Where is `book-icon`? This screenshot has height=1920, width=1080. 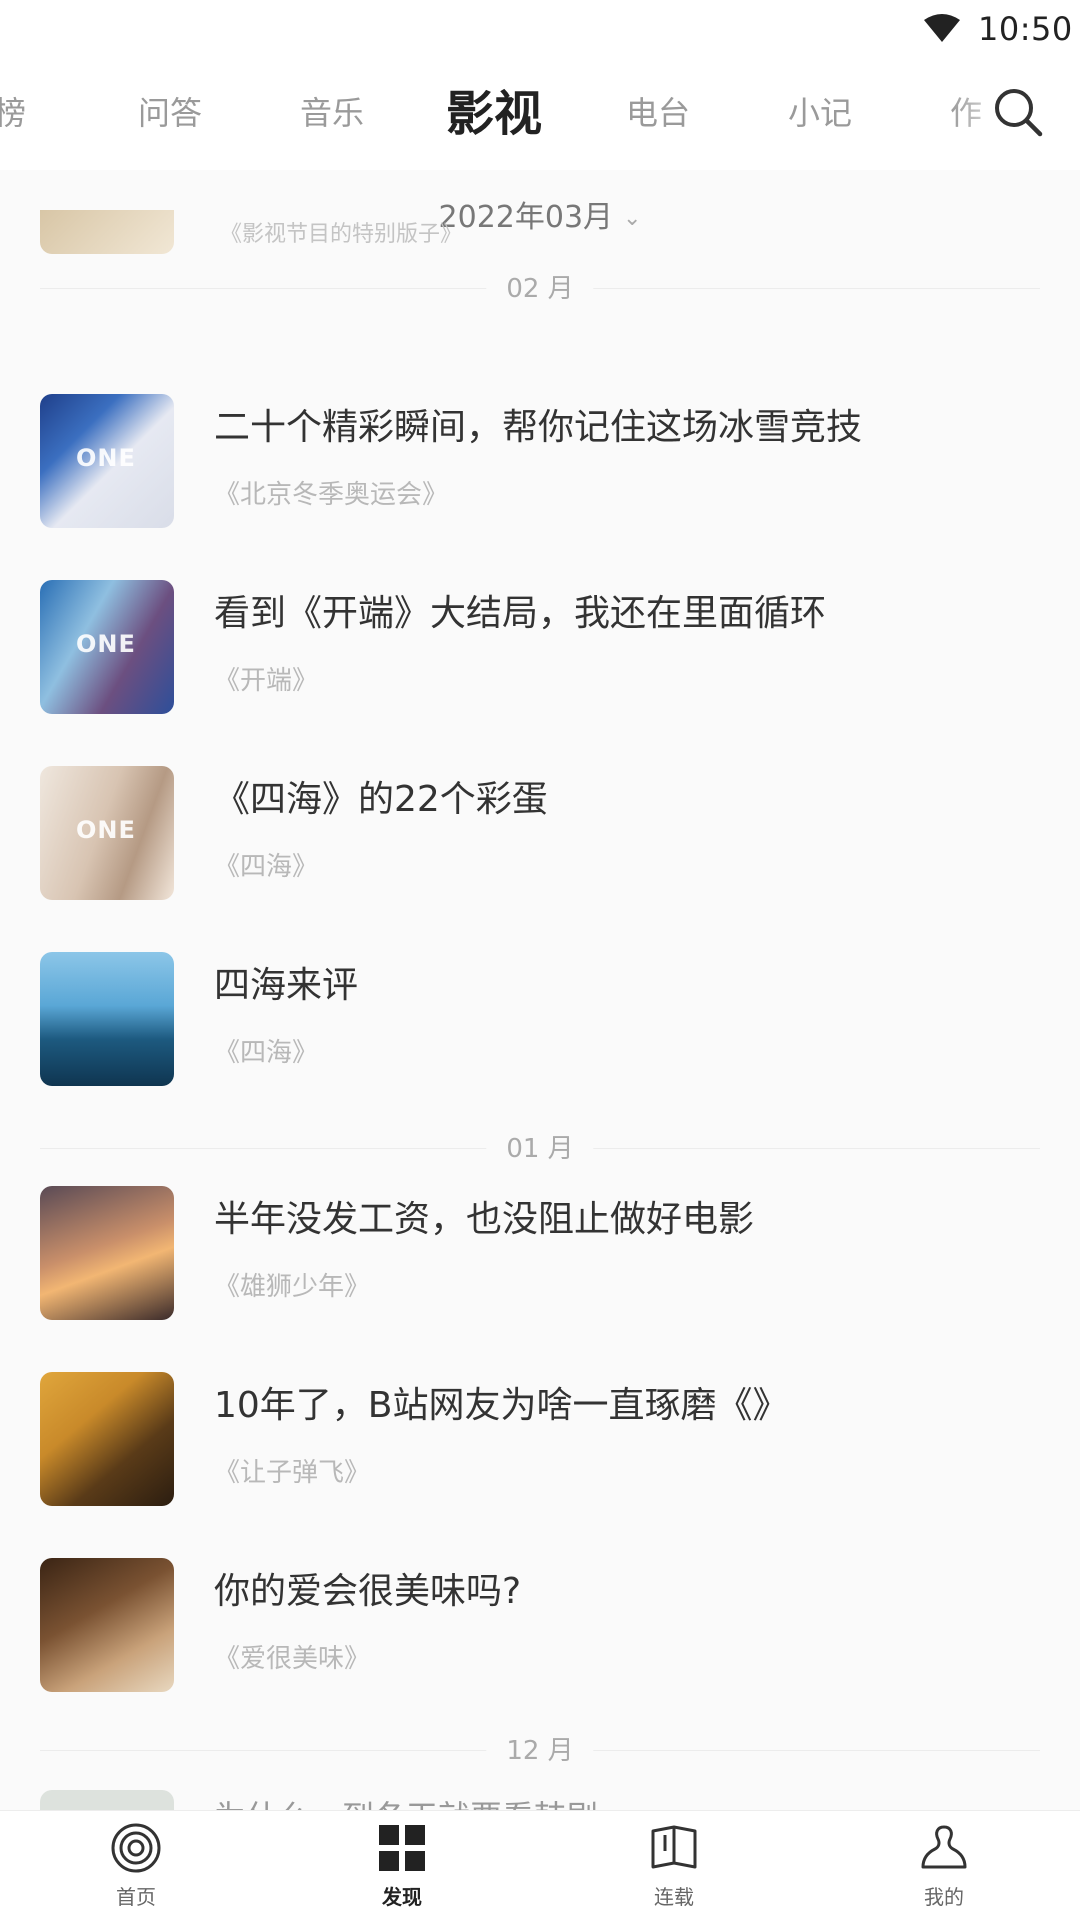
book-icon is located at coordinates (674, 1847).